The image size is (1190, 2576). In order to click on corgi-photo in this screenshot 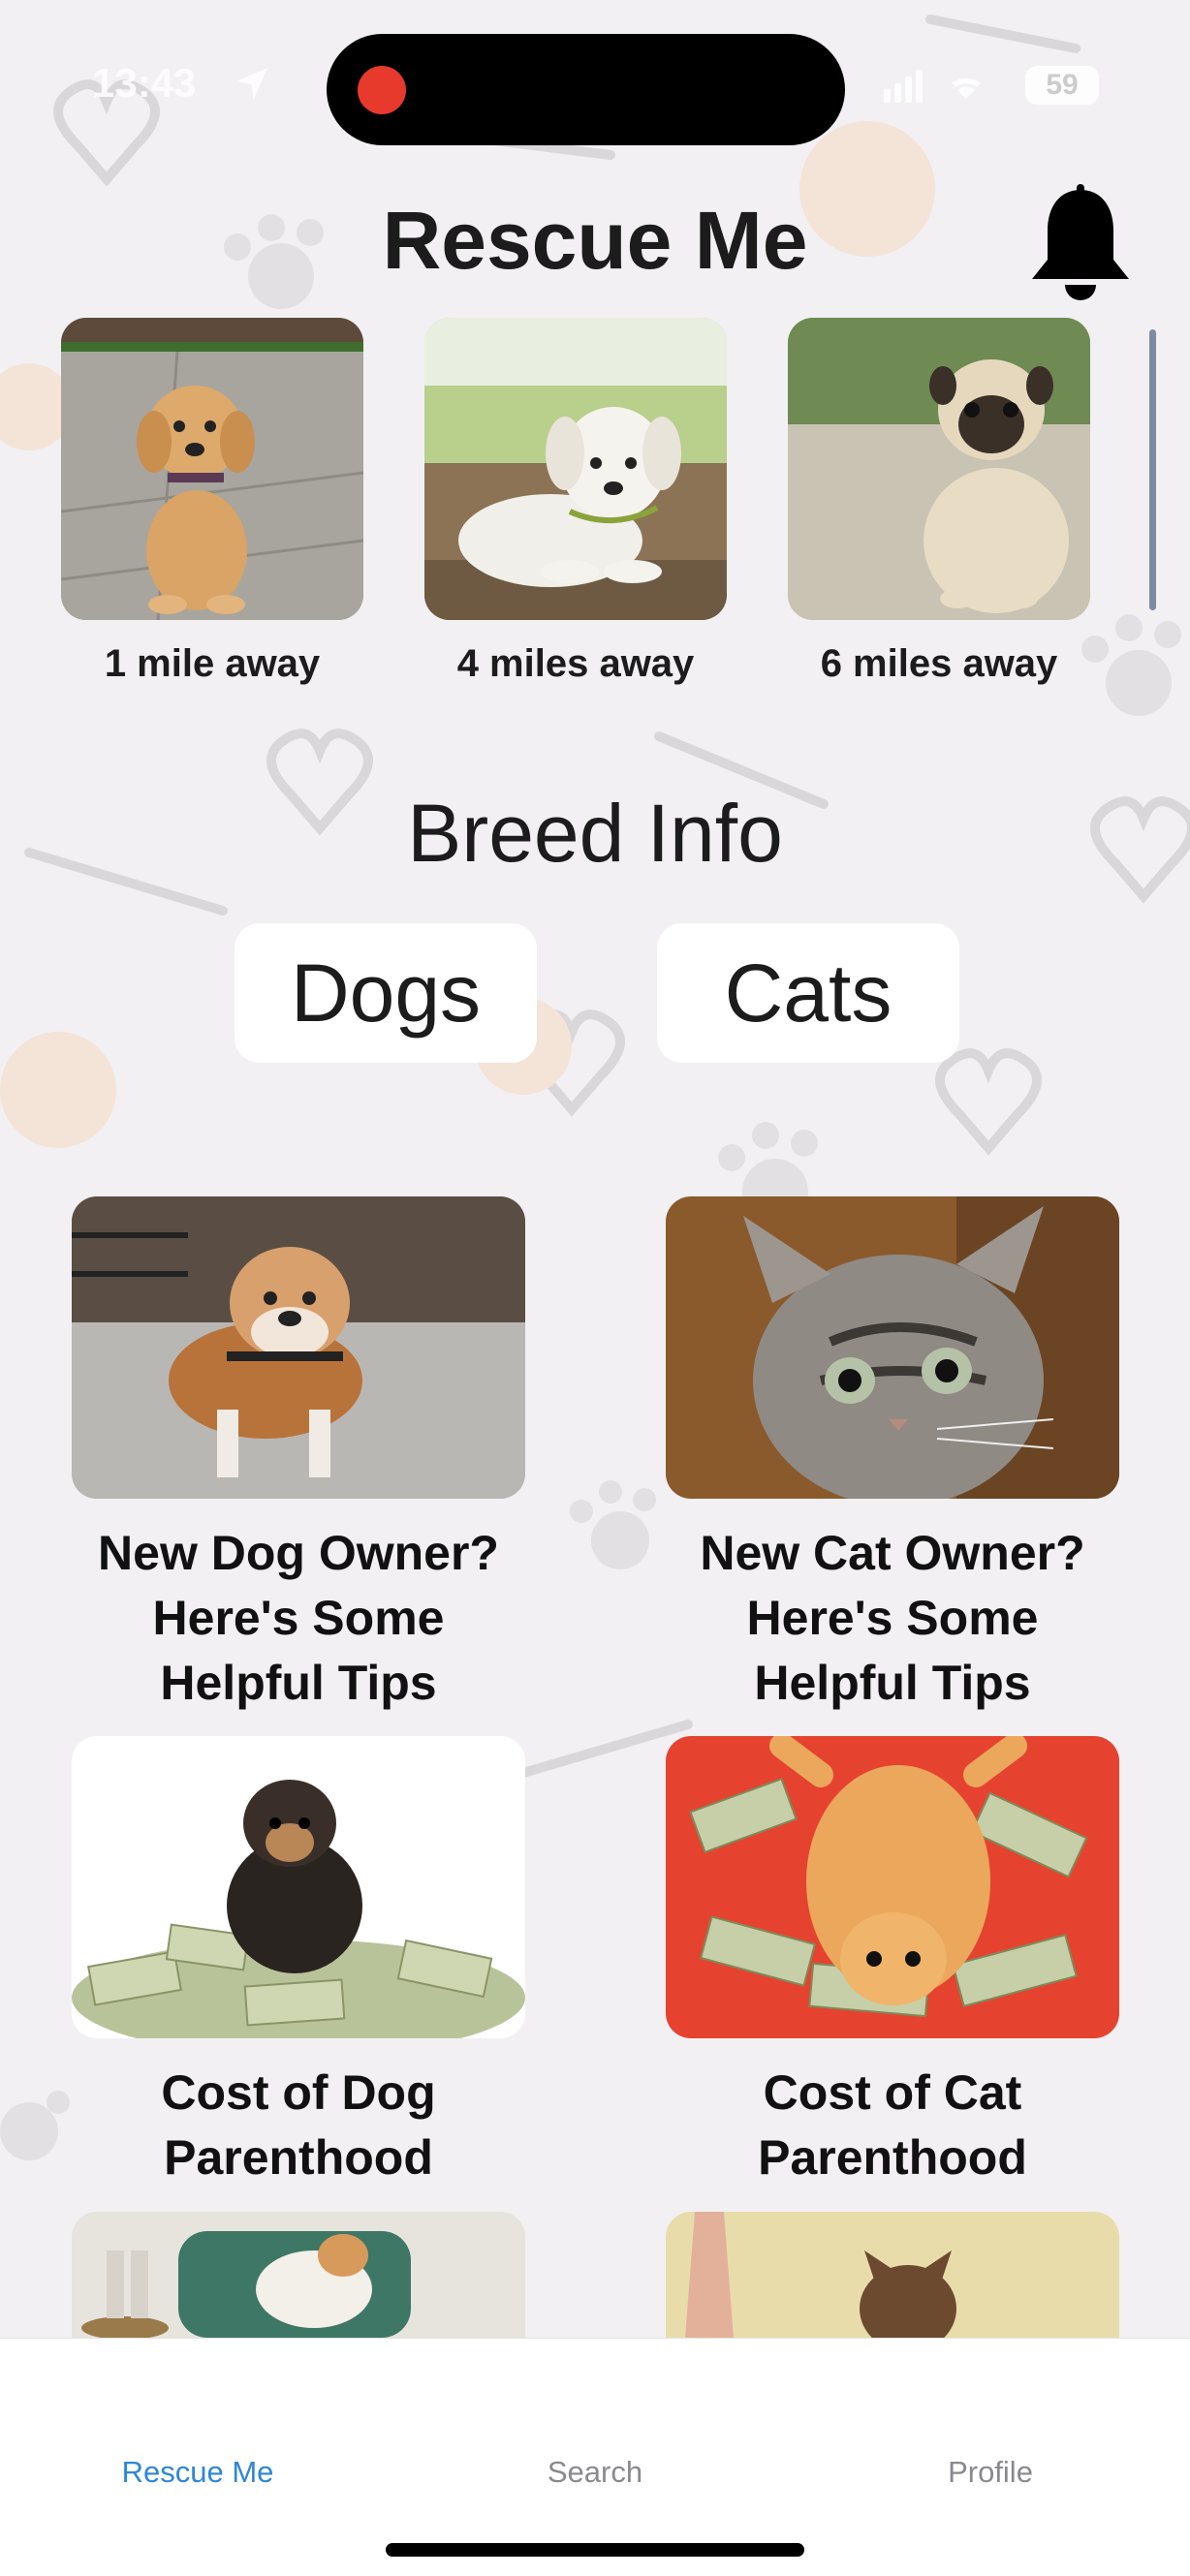, I will do `click(299, 2275)`.